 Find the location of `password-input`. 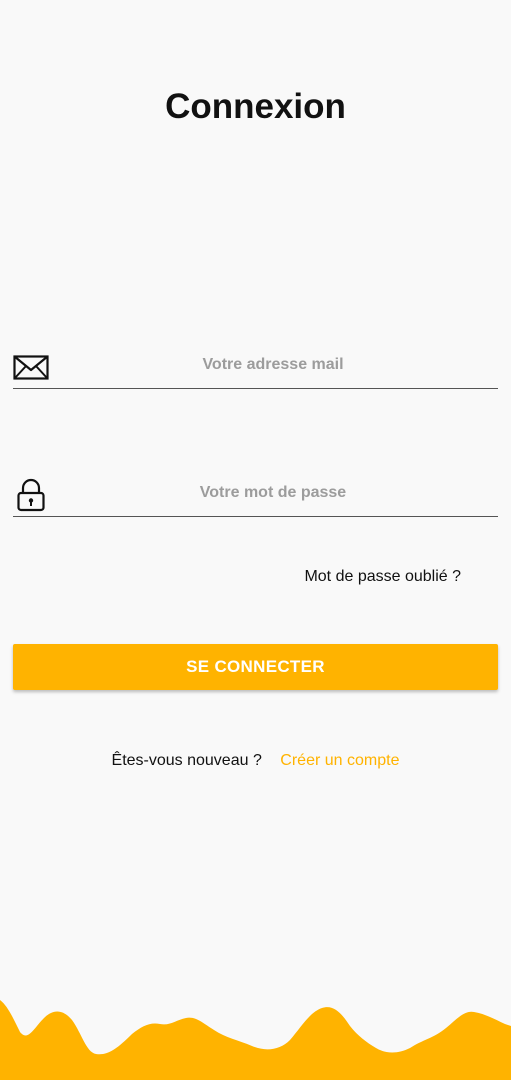

password-input is located at coordinates (273, 493).